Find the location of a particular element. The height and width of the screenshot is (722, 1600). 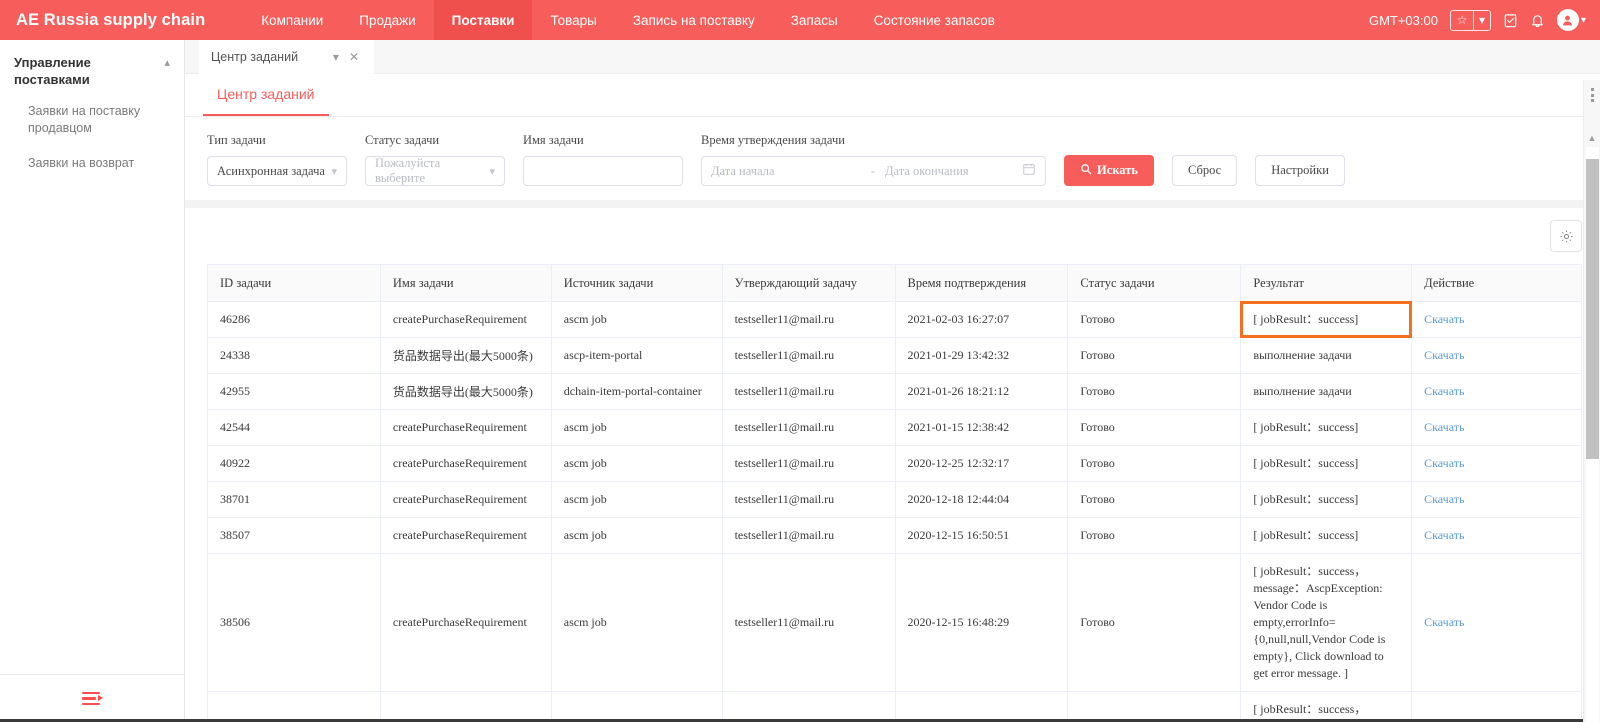

cell-text: Готово is located at coordinates (1097, 535).